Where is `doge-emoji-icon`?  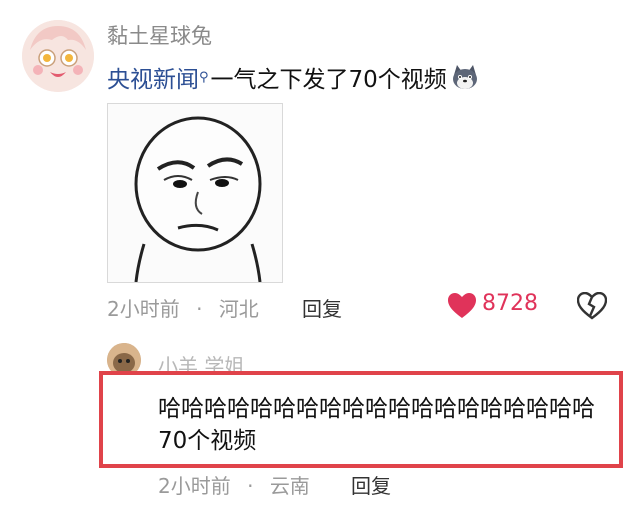 doge-emoji-icon is located at coordinates (465, 77).